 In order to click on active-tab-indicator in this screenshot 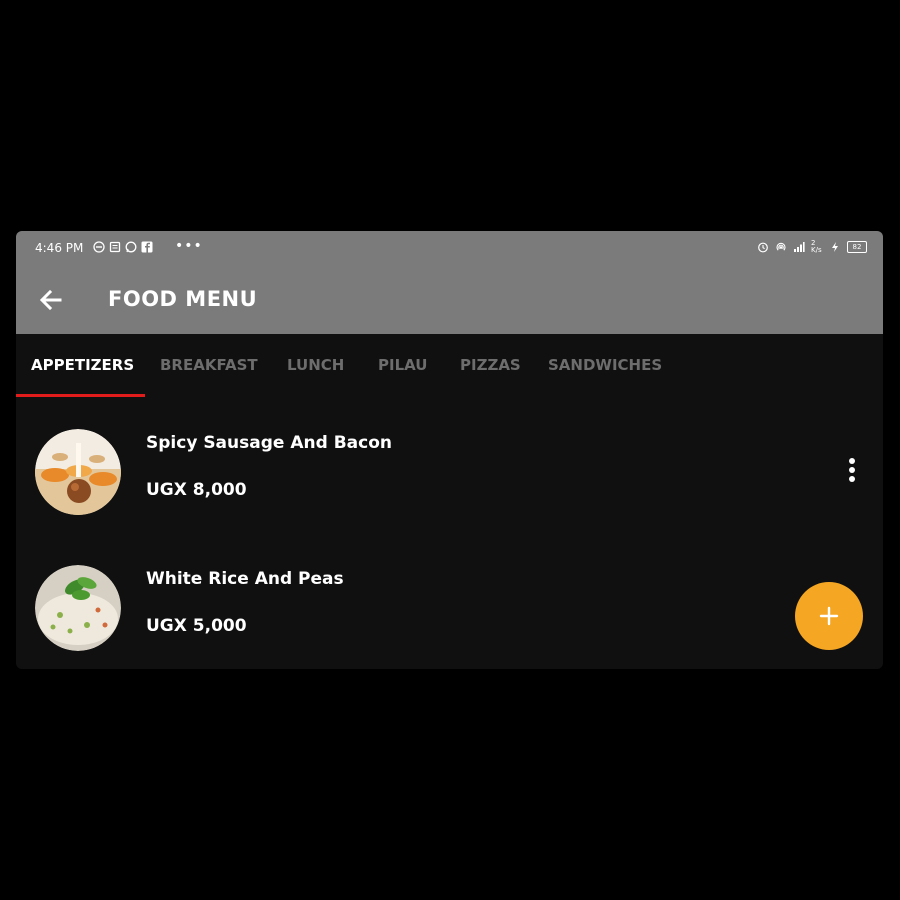, I will do `click(80, 395)`.